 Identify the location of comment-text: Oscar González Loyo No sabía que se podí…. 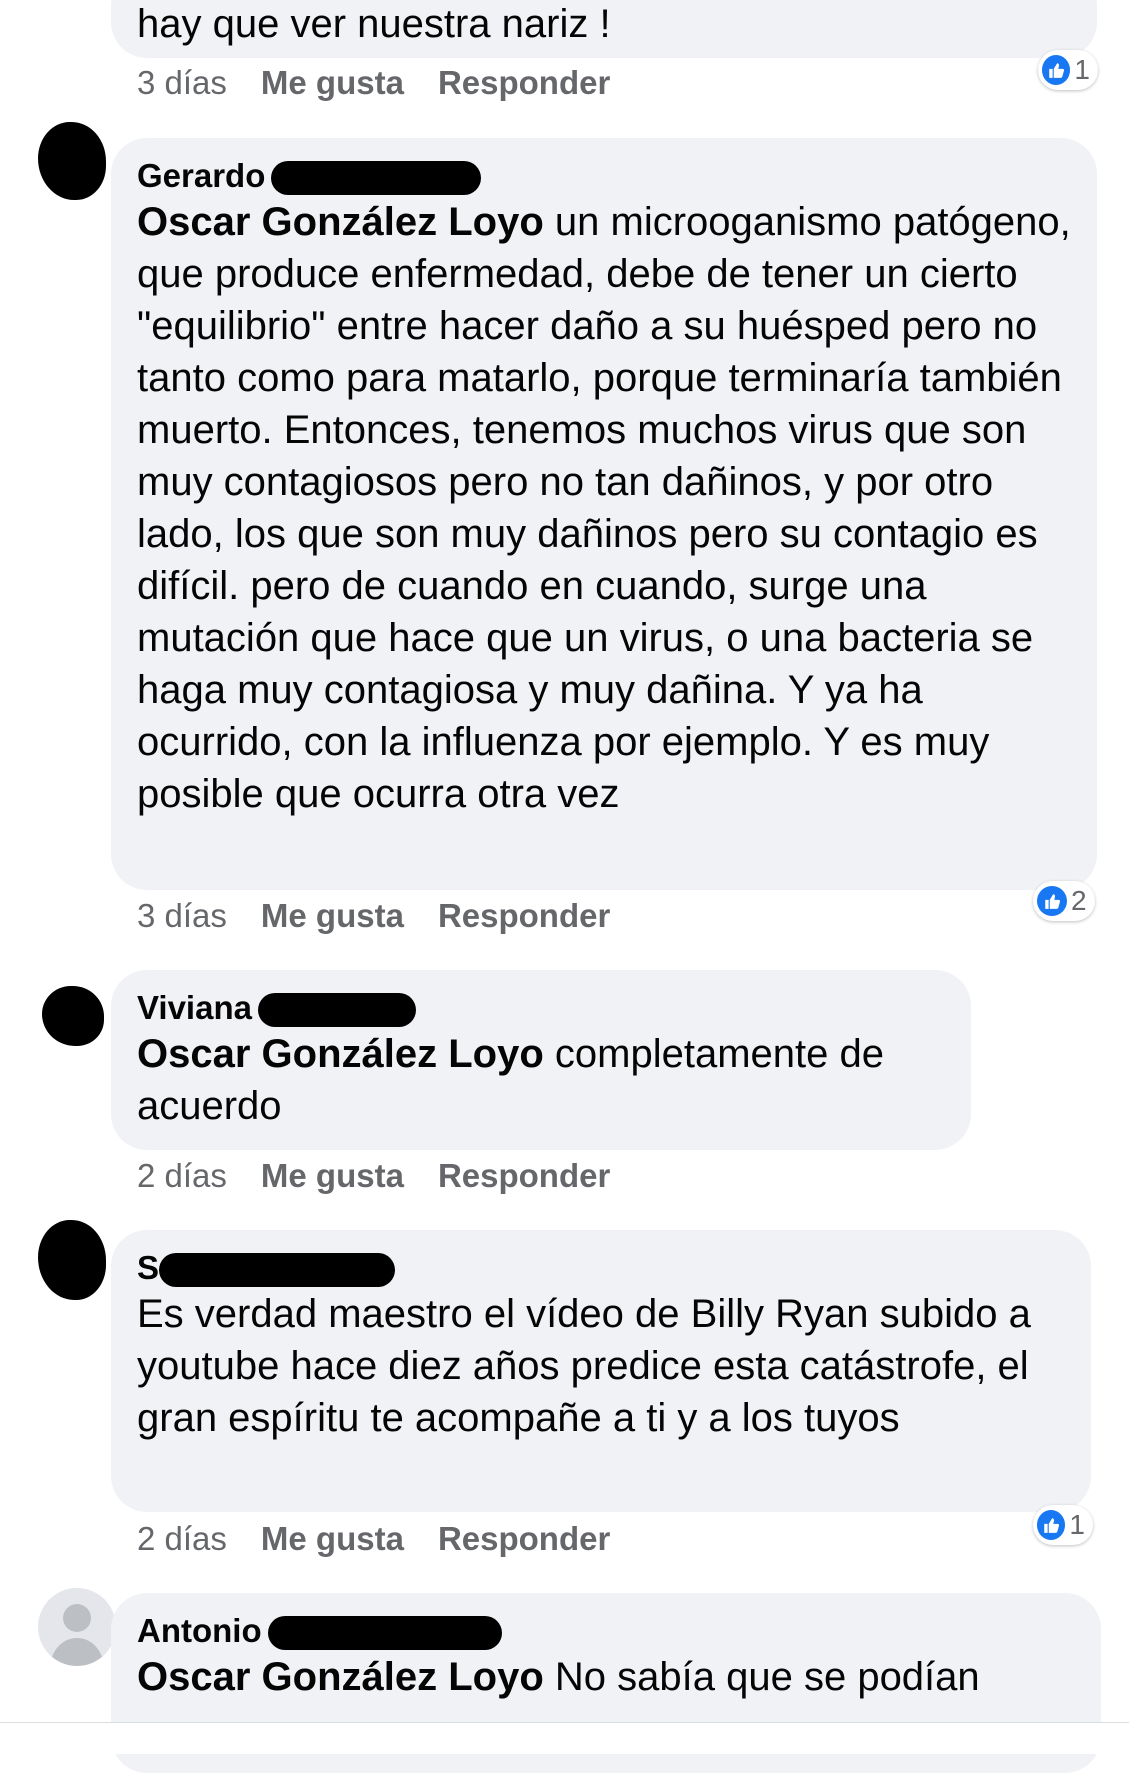
(606, 1677).